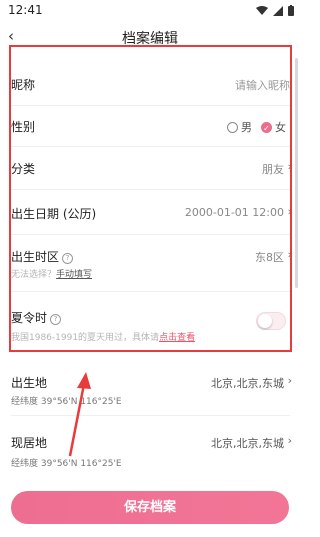 Image resolution: width=320 pixels, height=537 pixels. Describe the element at coordinates (247, 443) in the screenshot. I see `residence-value: 北京,北京,东城` at that location.